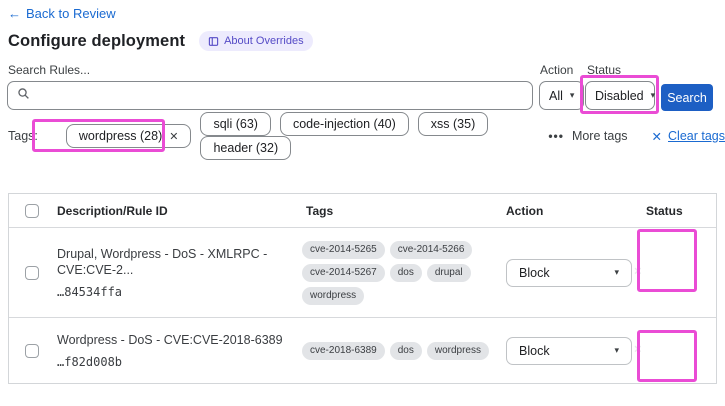 The width and height of the screenshot is (725, 406). Describe the element at coordinates (90, 362) in the screenshot. I see `rule-id: …f82d008b` at that location.